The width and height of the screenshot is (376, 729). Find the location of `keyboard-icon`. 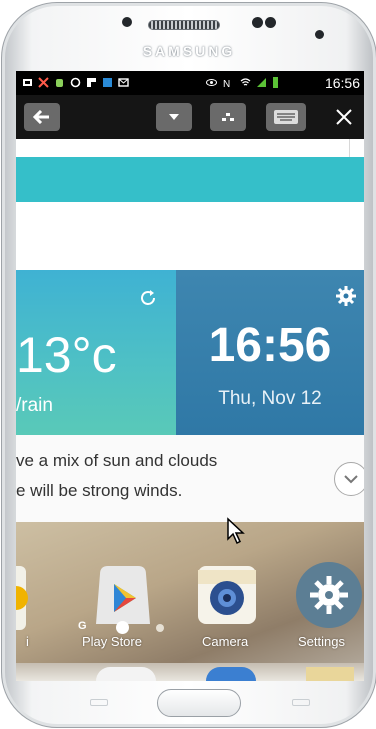

keyboard-icon is located at coordinates (286, 117).